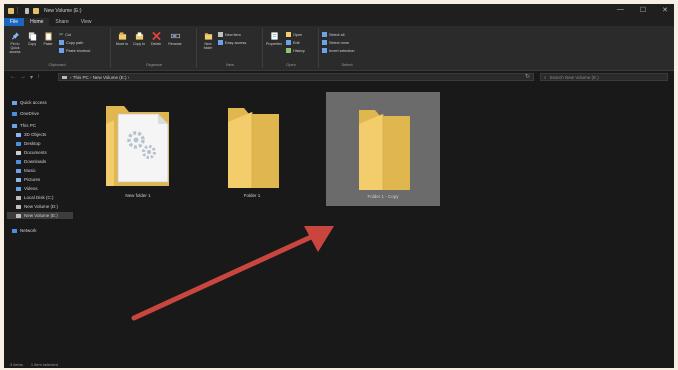 Image resolution: width=678 pixels, height=370 pixels. What do you see at coordinates (31, 77) in the screenshot?
I see `recent-dropdown-icon: ▾` at bounding box center [31, 77].